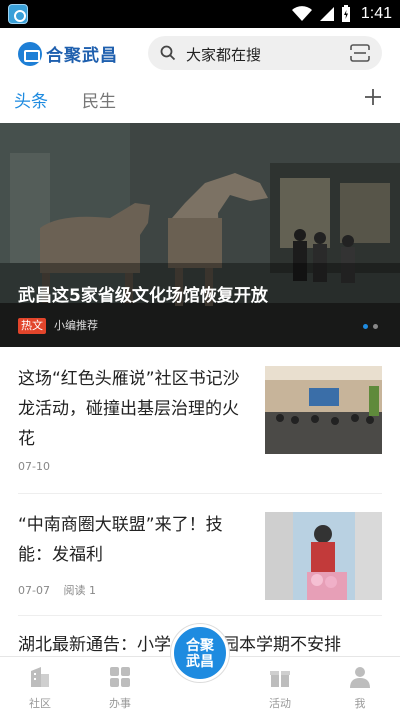 The width and height of the screenshot is (400, 710). What do you see at coordinates (265, 53) in the screenshot?
I see `search-bar: 大家都在搜` at bounding box center [265, 53].